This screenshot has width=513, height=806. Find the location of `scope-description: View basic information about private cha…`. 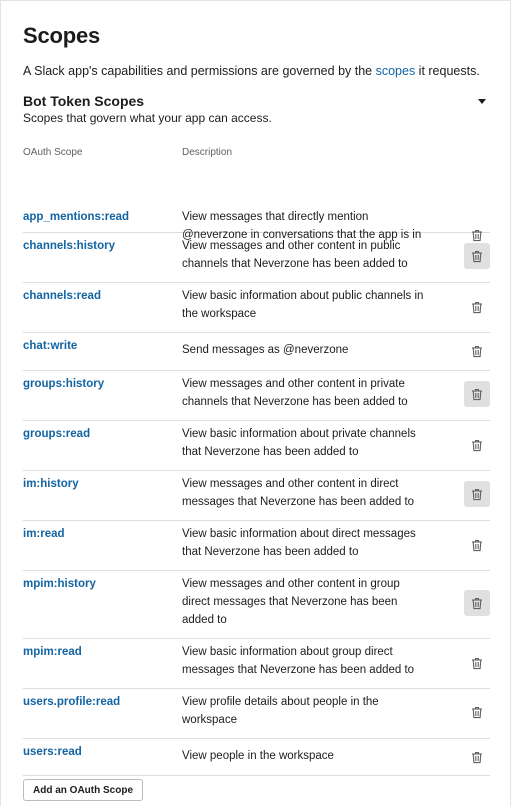

scope-description: View basic information about private cha… is located at coordinates (299, 443).